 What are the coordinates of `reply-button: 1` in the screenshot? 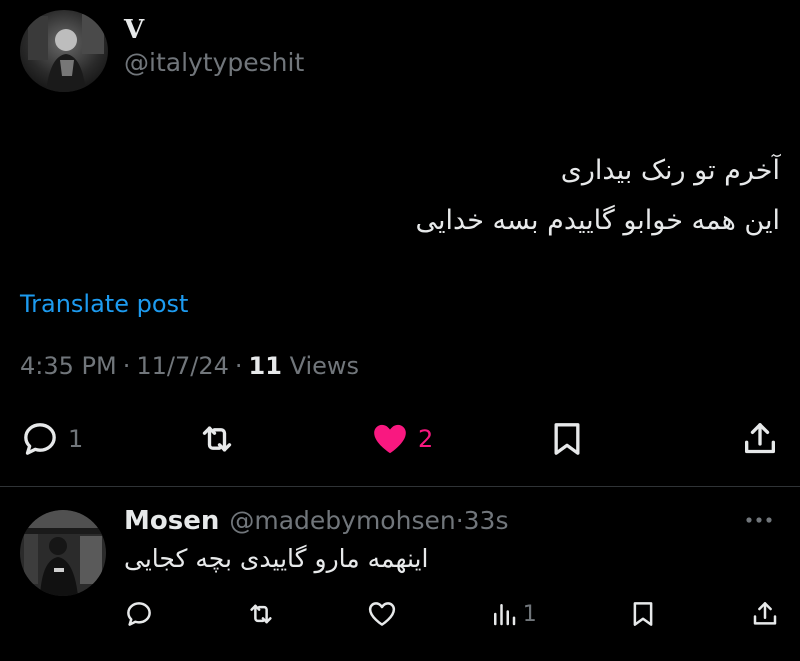 It's located at (51, 439).